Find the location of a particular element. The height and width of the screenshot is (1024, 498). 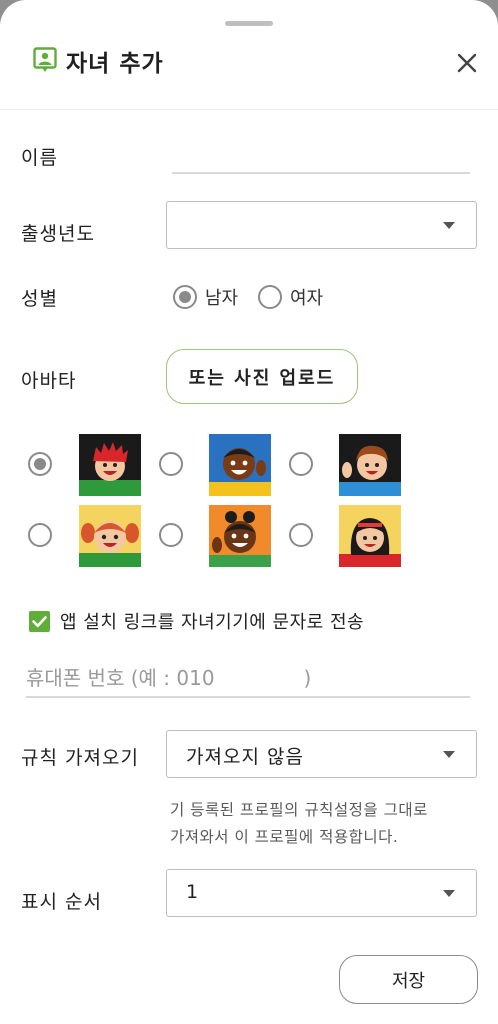

checkmark-icon is located at coordinates (39, 622).